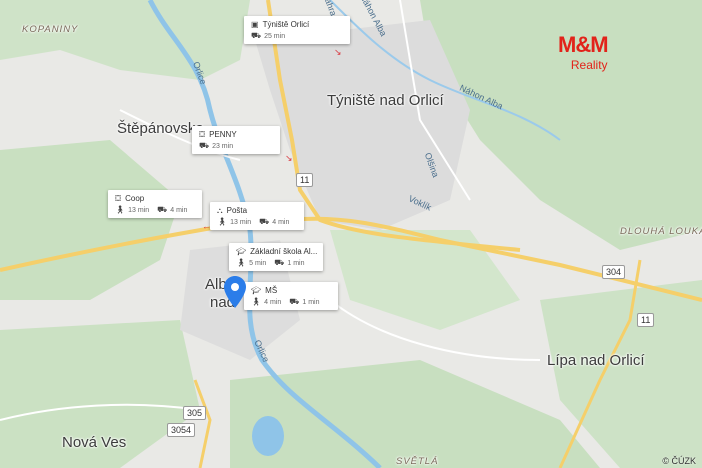 This screenshot has width=702, height=468. I want to click on road-badge-3054: 3054, so click(181, 430).